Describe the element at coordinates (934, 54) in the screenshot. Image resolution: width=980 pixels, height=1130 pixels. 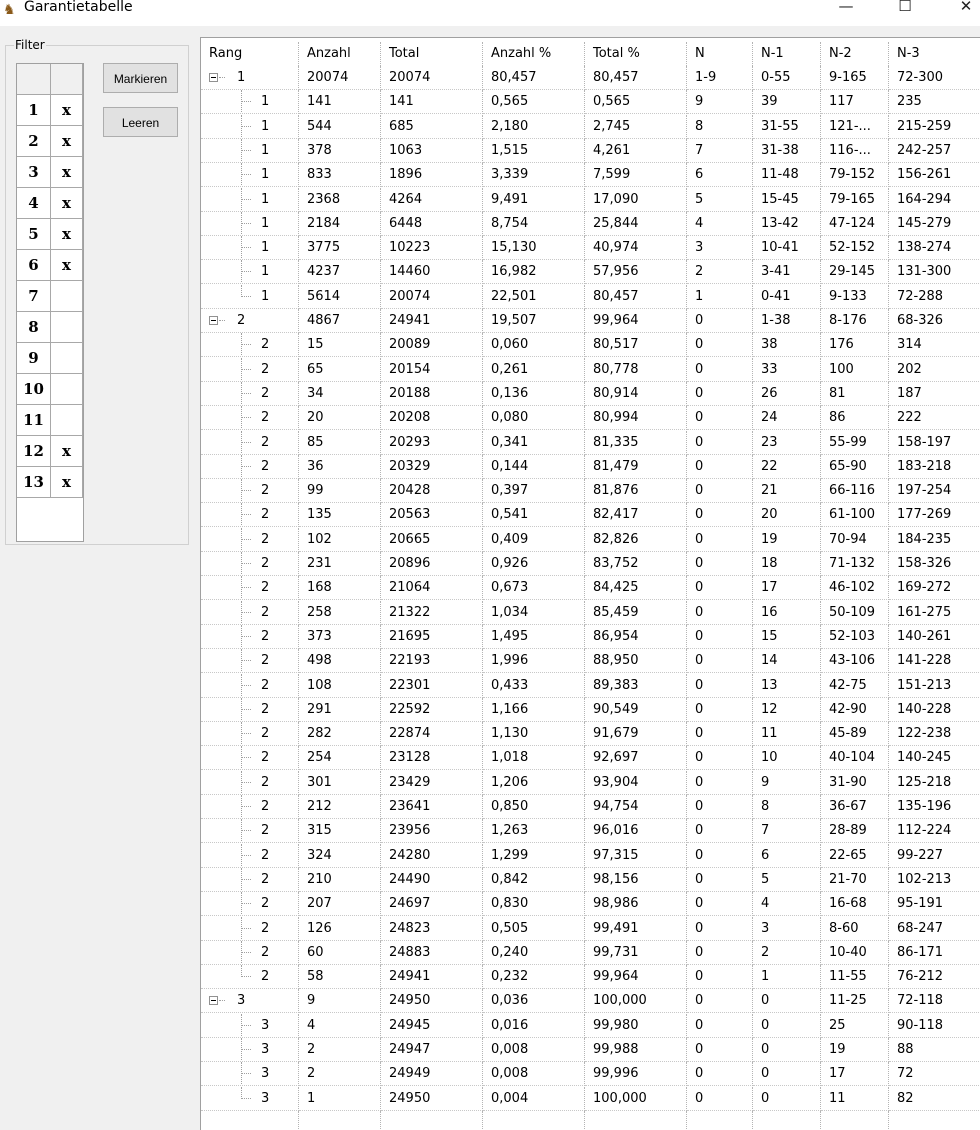
I see `column-header: N-3` at that location.